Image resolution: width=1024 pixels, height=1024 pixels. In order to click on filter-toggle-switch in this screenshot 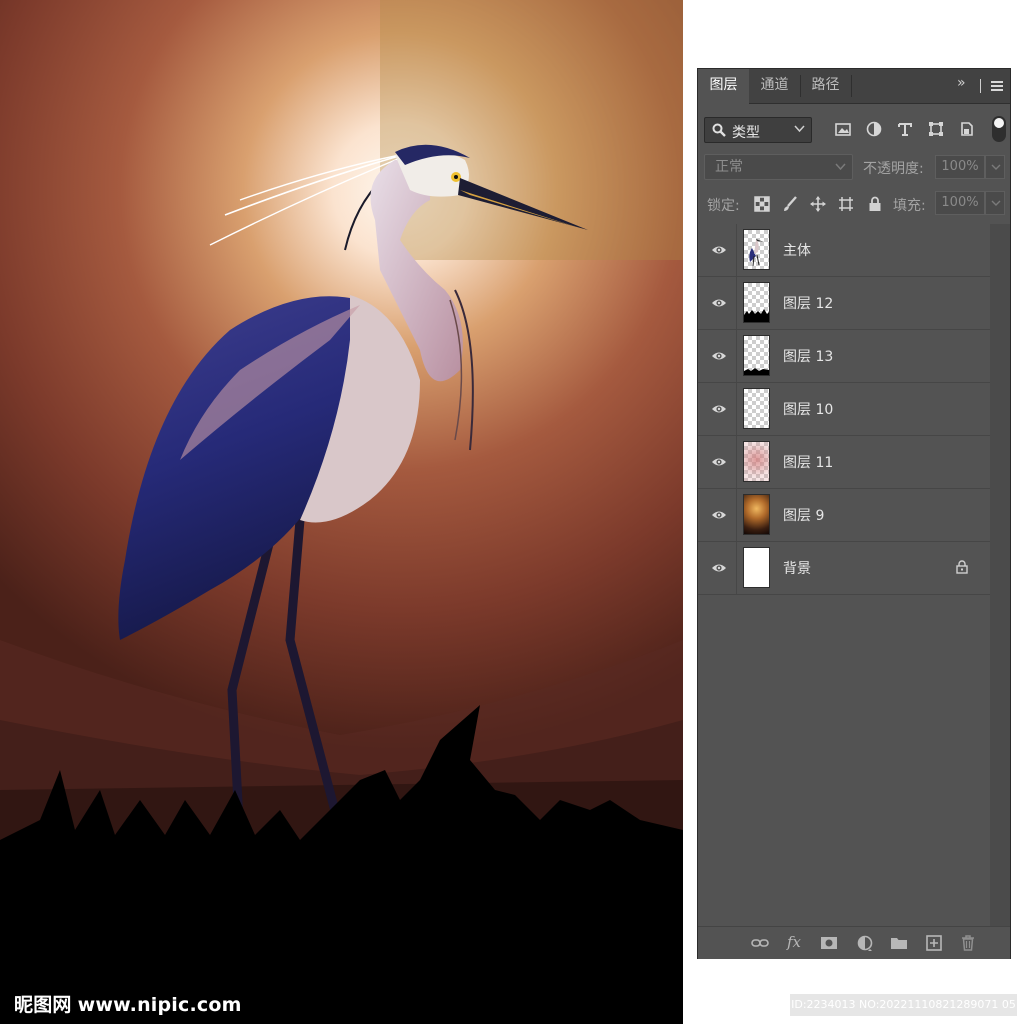, I will do `click(999, 129)`.